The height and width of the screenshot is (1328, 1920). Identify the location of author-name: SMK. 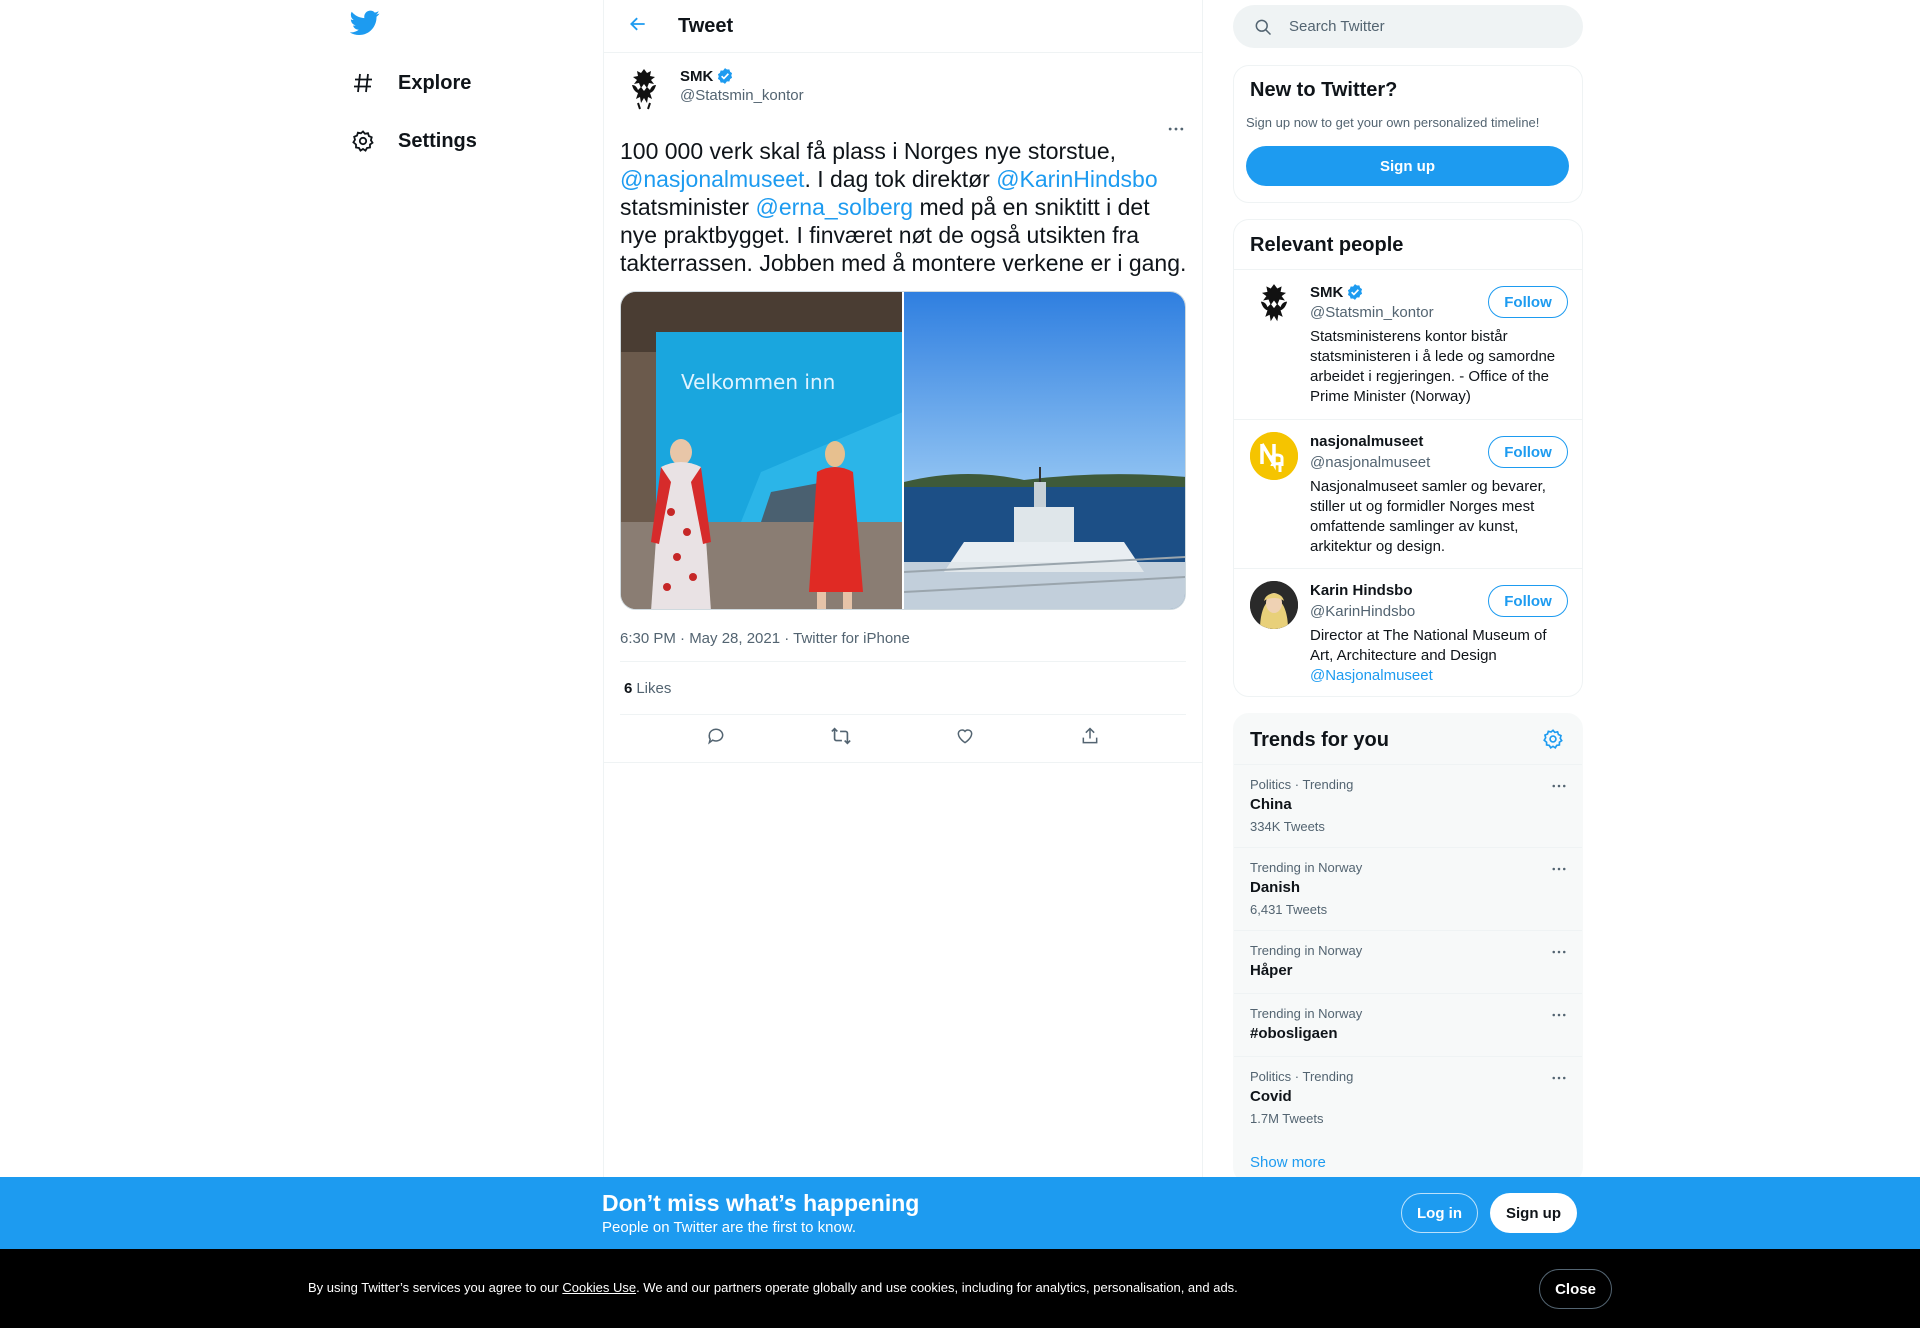
(697, 76).